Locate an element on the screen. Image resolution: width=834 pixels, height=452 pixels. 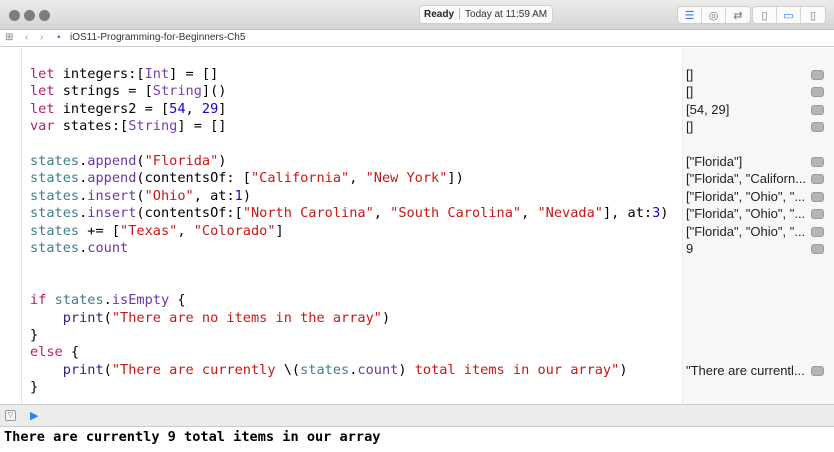
code-line: print("There are no items in the array") is located at coordinates (210, 318).